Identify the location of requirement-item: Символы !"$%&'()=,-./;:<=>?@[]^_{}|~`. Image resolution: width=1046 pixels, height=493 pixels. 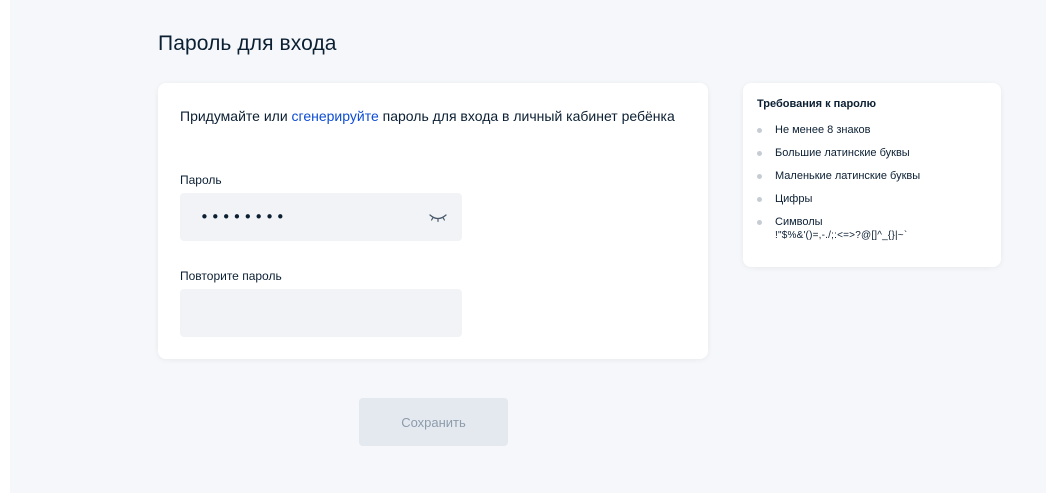
(875, 229).